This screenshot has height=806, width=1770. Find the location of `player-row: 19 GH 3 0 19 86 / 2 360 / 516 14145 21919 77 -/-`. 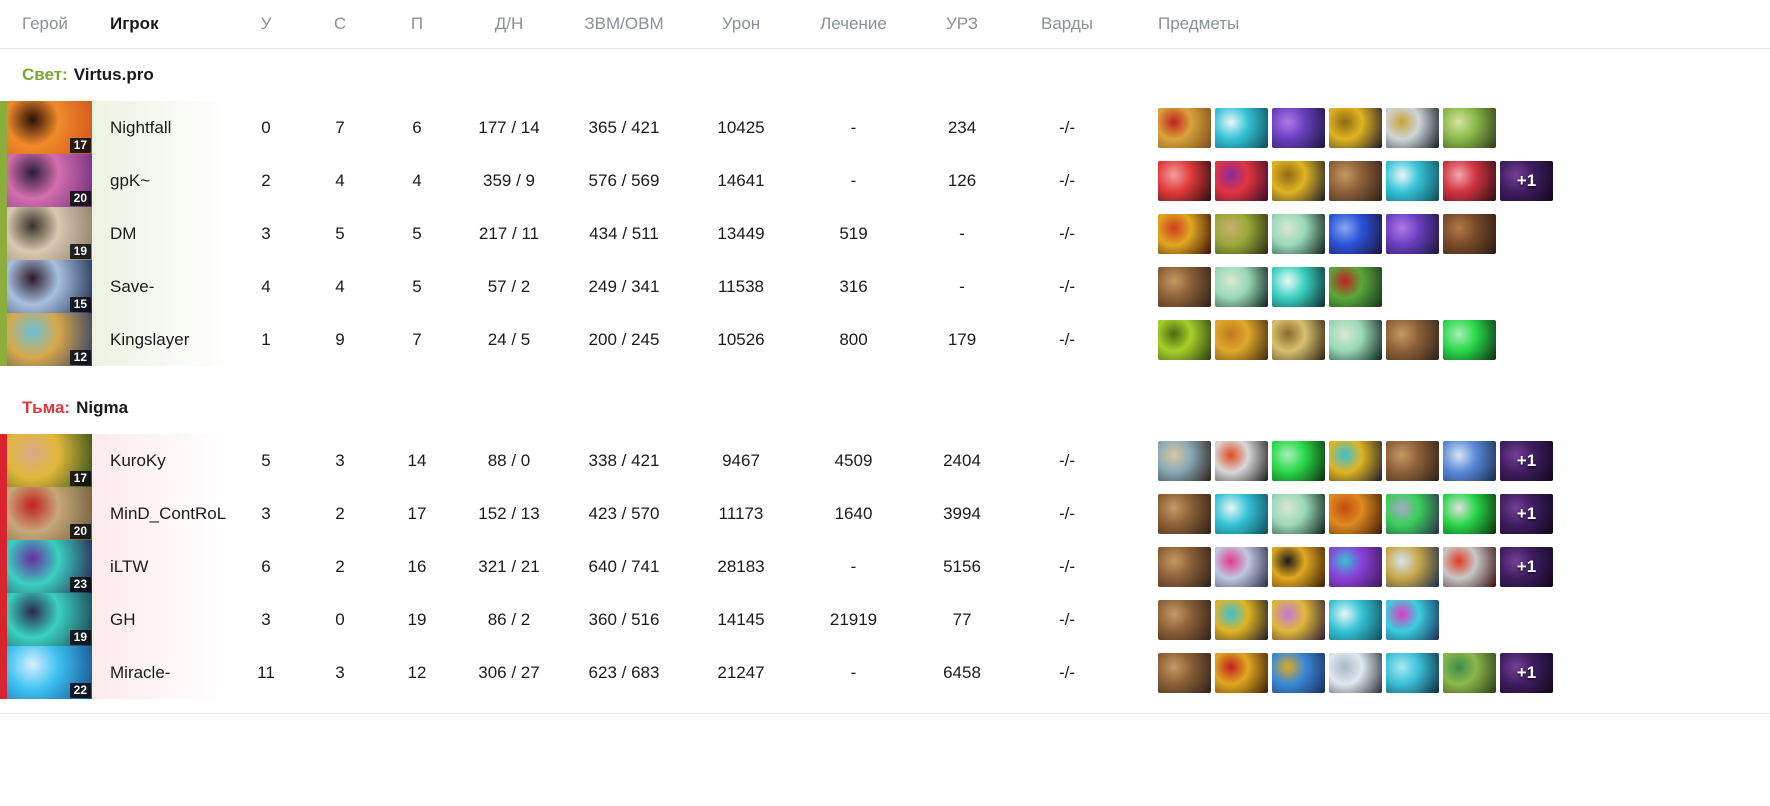

player-row: 19 GH 3 0 19 86 / 2 360 / 516 14145 21919 77 -/- is located at coordinates (885, 619).